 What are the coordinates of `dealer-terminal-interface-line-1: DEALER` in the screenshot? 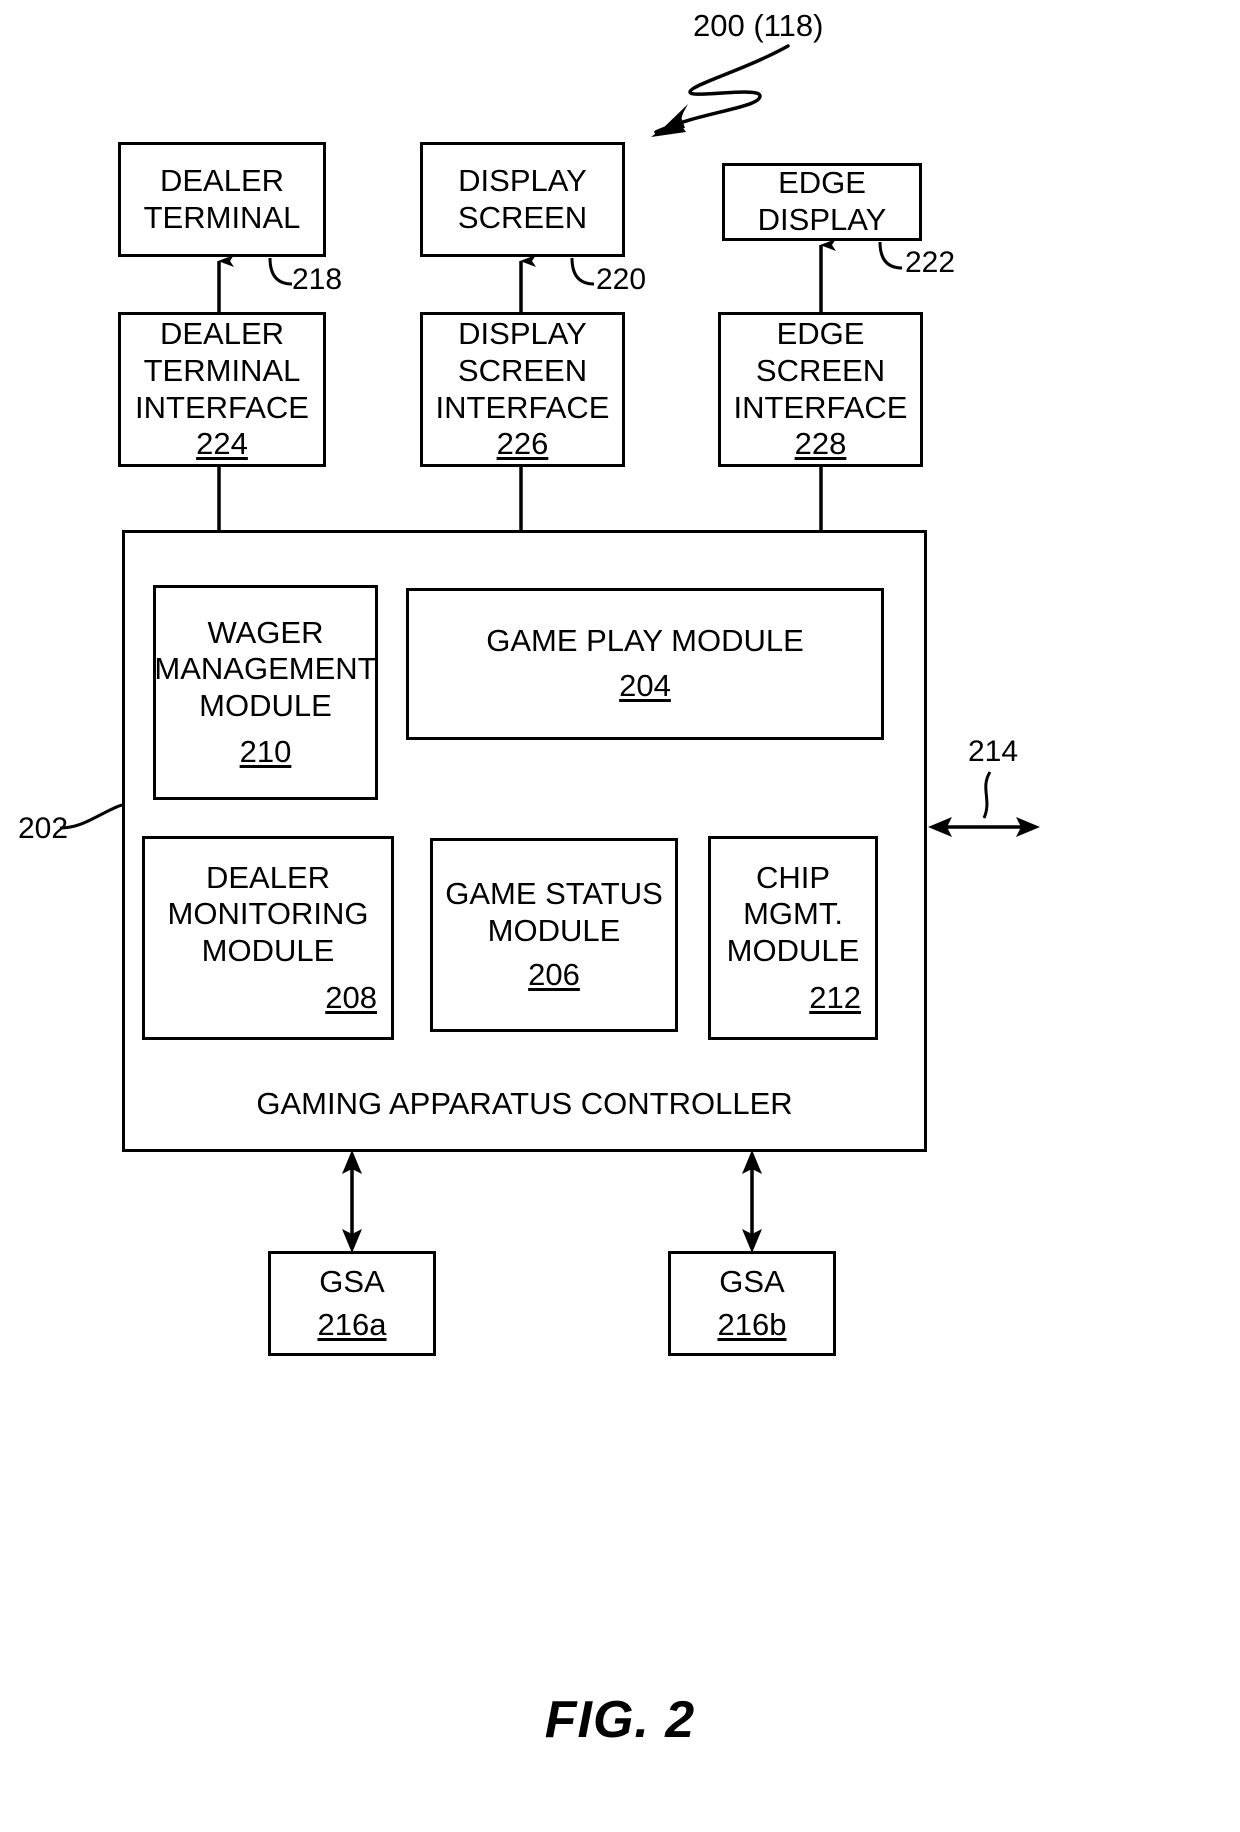 It's located at (222, 334).